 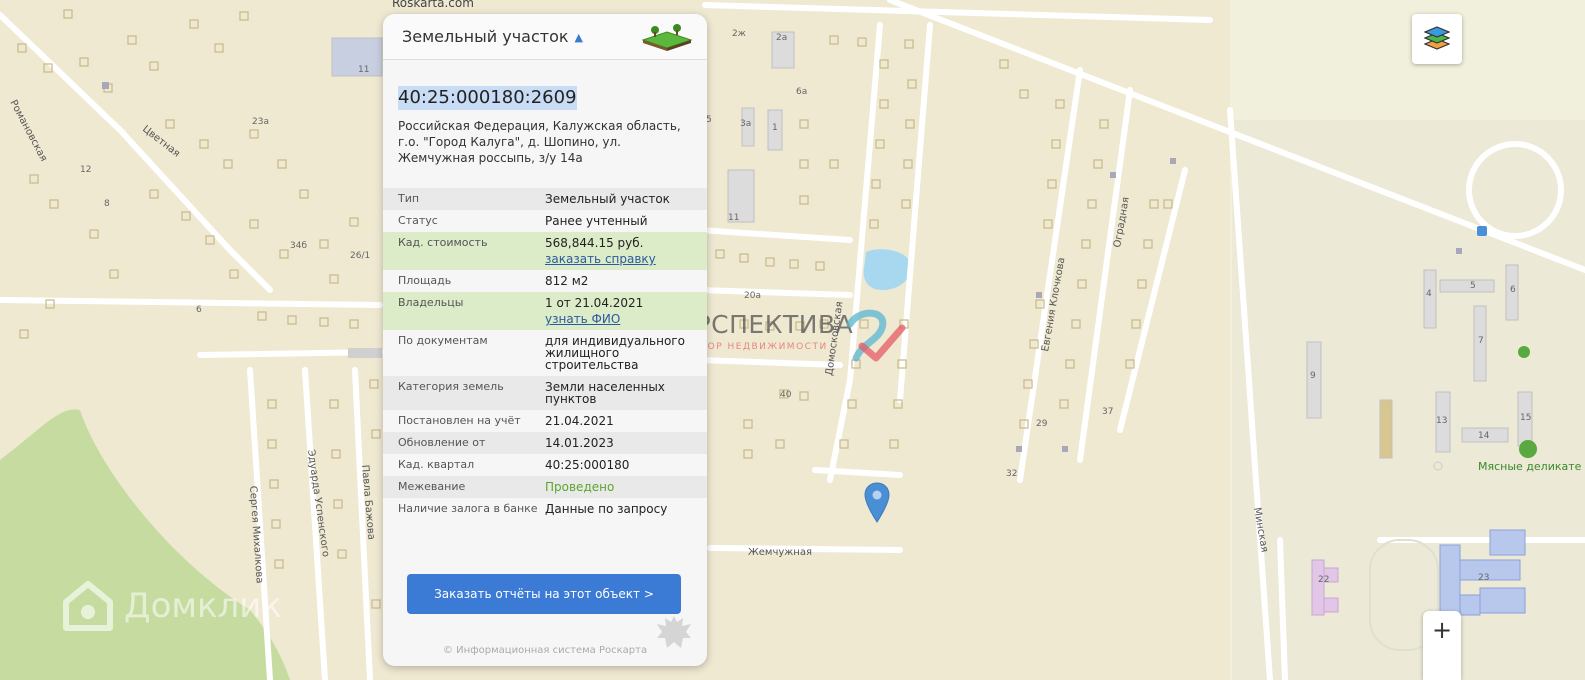 I want to click on row-value: 812 м2, so click(x=567, y=281).